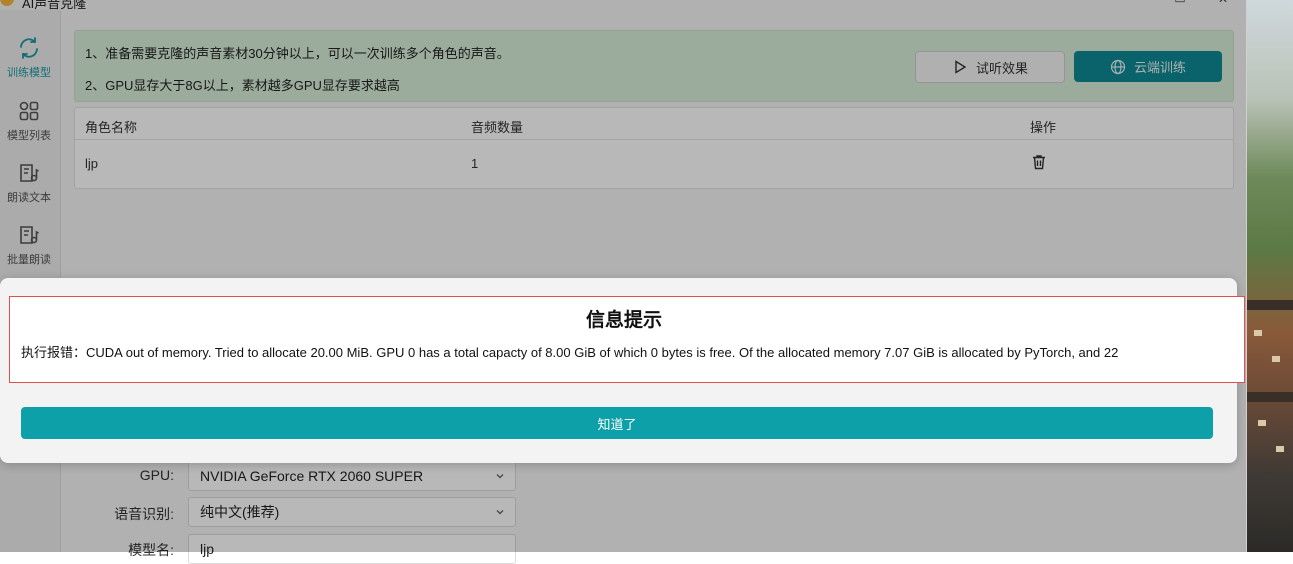 The image size is (1293, 564). What do you see at coordinates (623, 320) in the screenshot?
I see `dialog-title: 信息提示` at bounding box center [623, 320].